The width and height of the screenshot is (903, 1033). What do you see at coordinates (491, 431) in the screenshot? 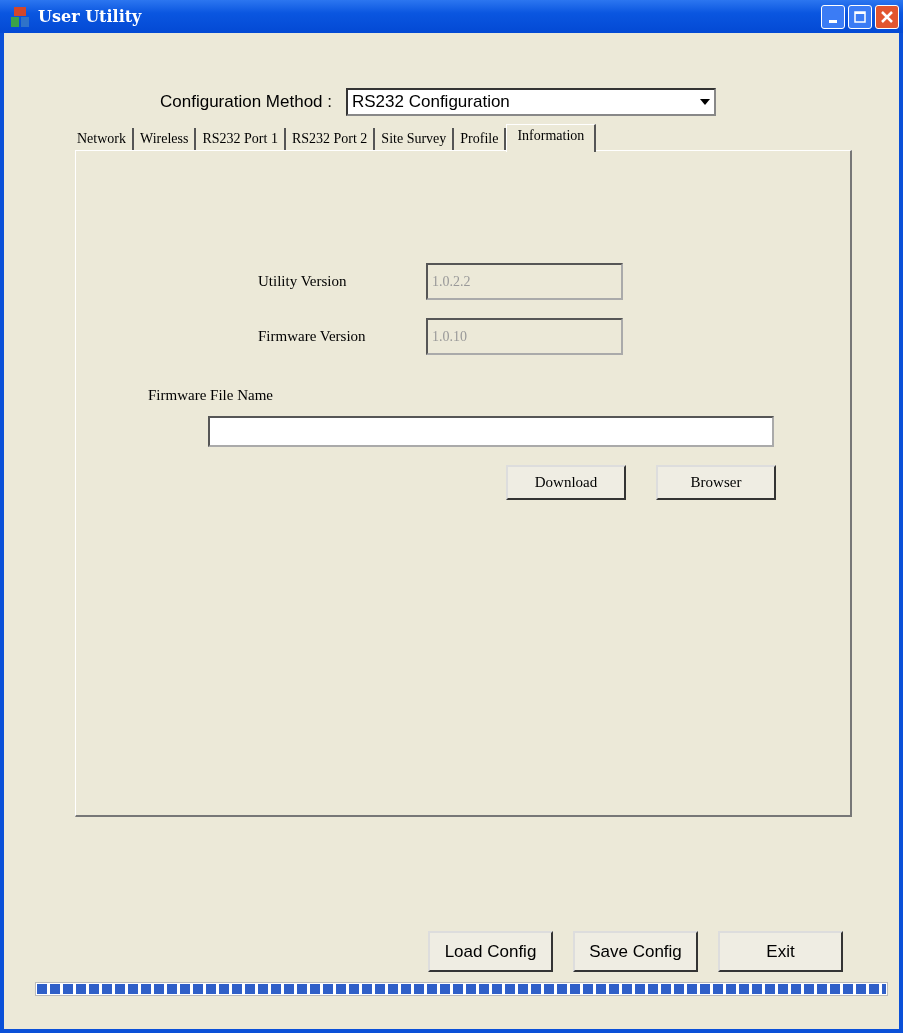
I see `file-name-field` at bounding box center [491, 431].